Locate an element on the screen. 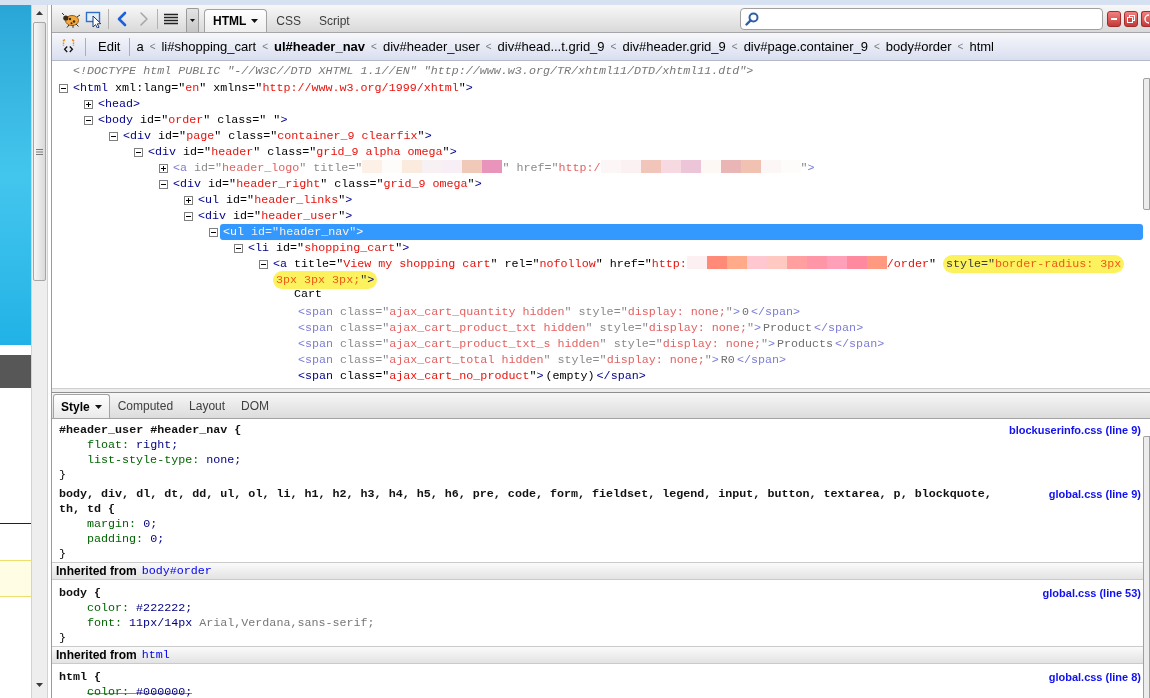 Image resolution: width=1150 pixels, height=698 pixels. panel-tab: Computed is located at coordinates (145, 406).